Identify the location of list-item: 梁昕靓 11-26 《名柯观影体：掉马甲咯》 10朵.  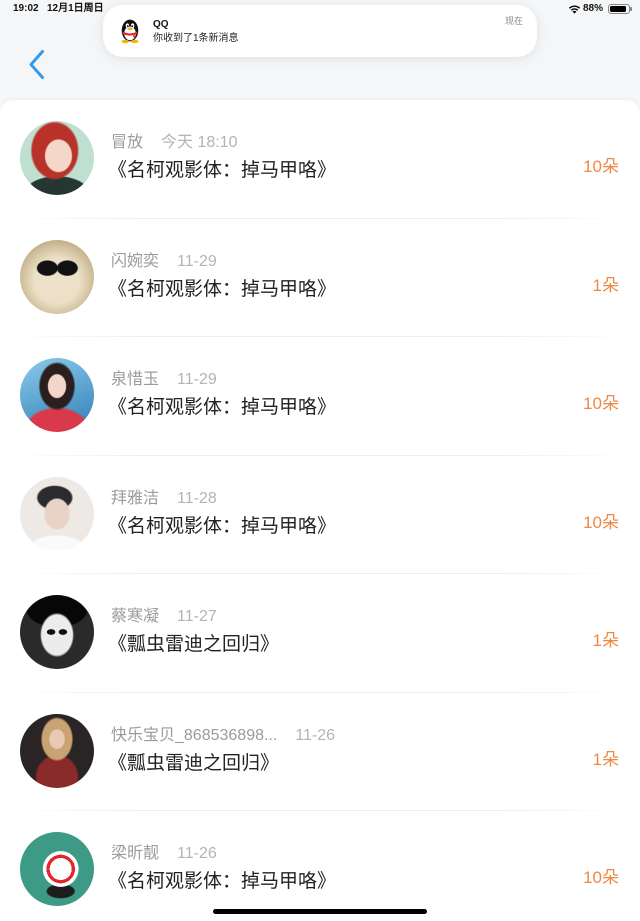
(320, 866).